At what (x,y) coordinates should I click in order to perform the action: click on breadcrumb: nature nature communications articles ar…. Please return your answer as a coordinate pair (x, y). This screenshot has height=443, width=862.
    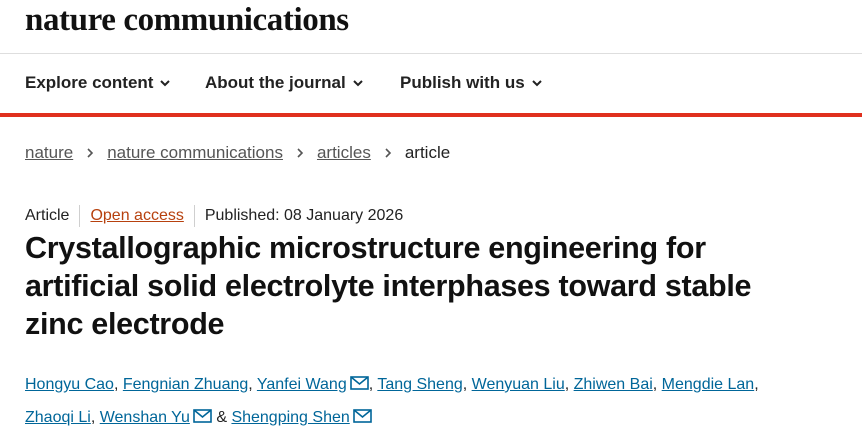
    Looking at the image, I should click on (237, 153).